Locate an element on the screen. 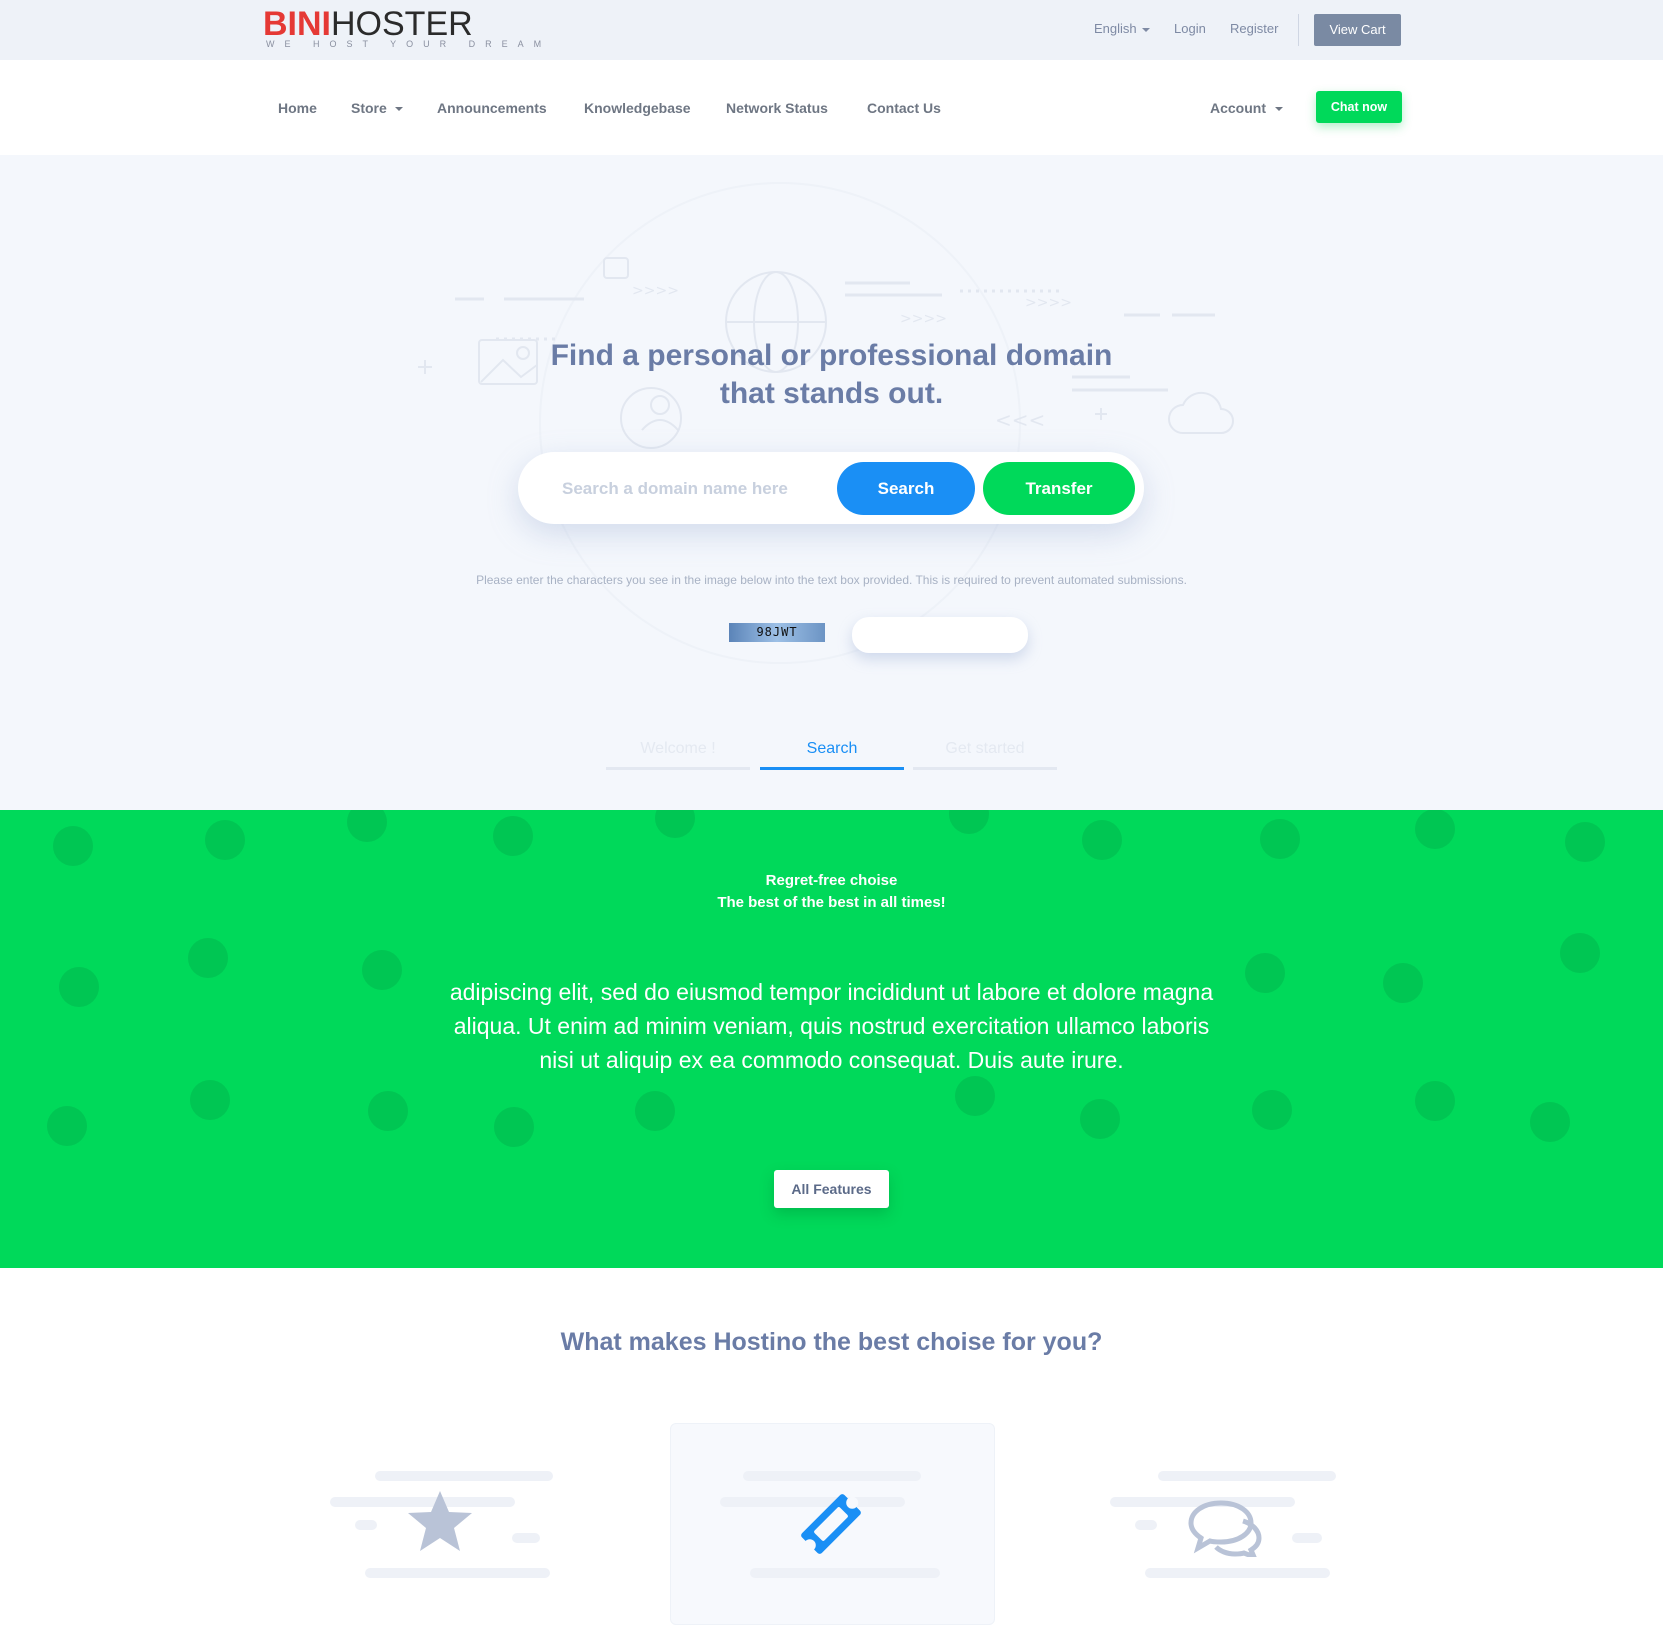 This screenshot has height=1625, width=1663. language-label: English is located at coordinates (1115, 28).